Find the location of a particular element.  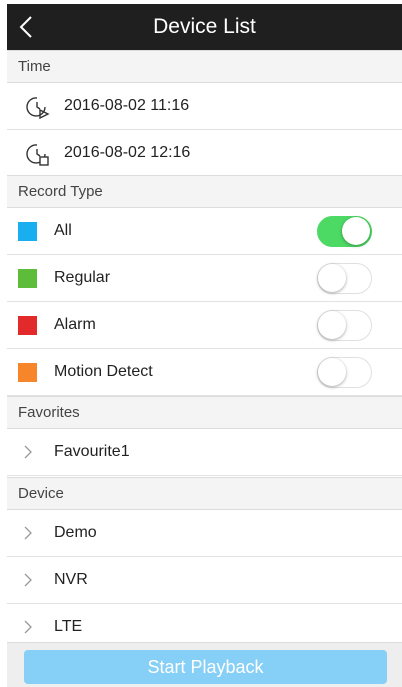

regular-toggle is located at coordinates (344, 278).